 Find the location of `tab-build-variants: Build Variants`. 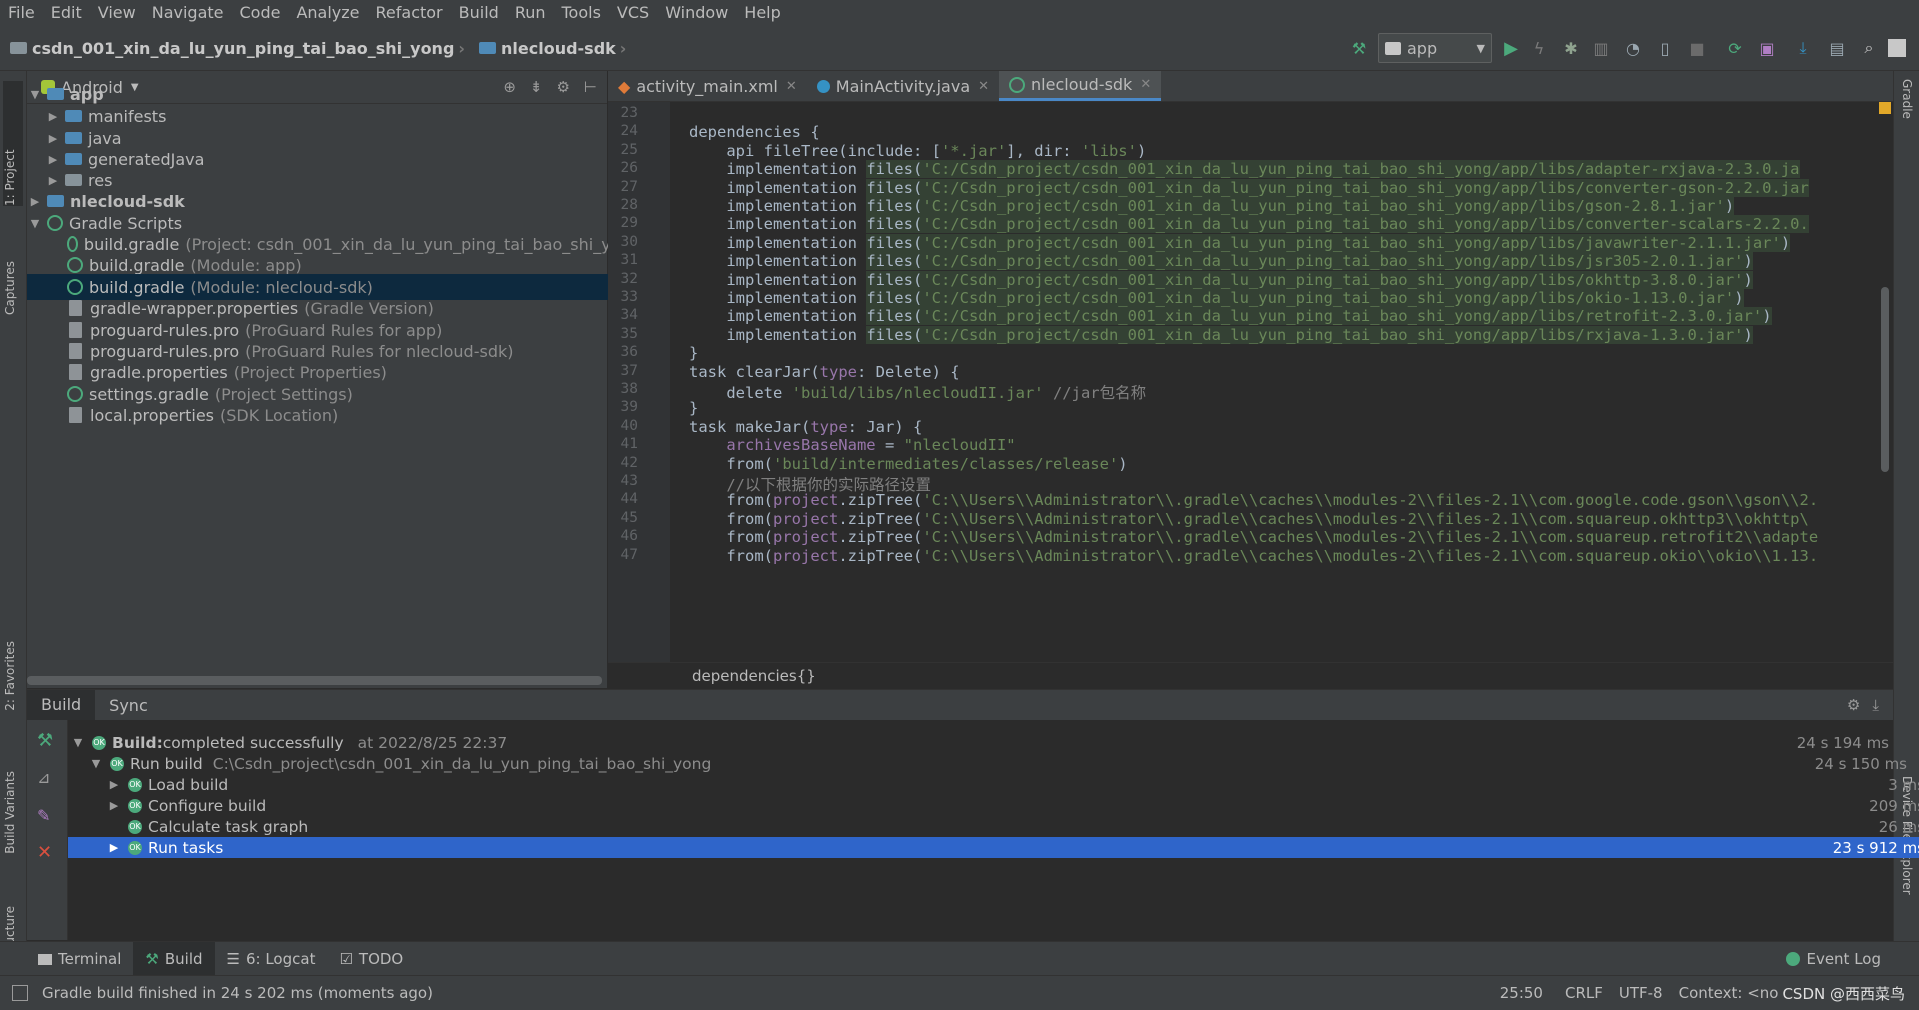

tab-build-variants: Build Variants is located at coordinates (10, 812).